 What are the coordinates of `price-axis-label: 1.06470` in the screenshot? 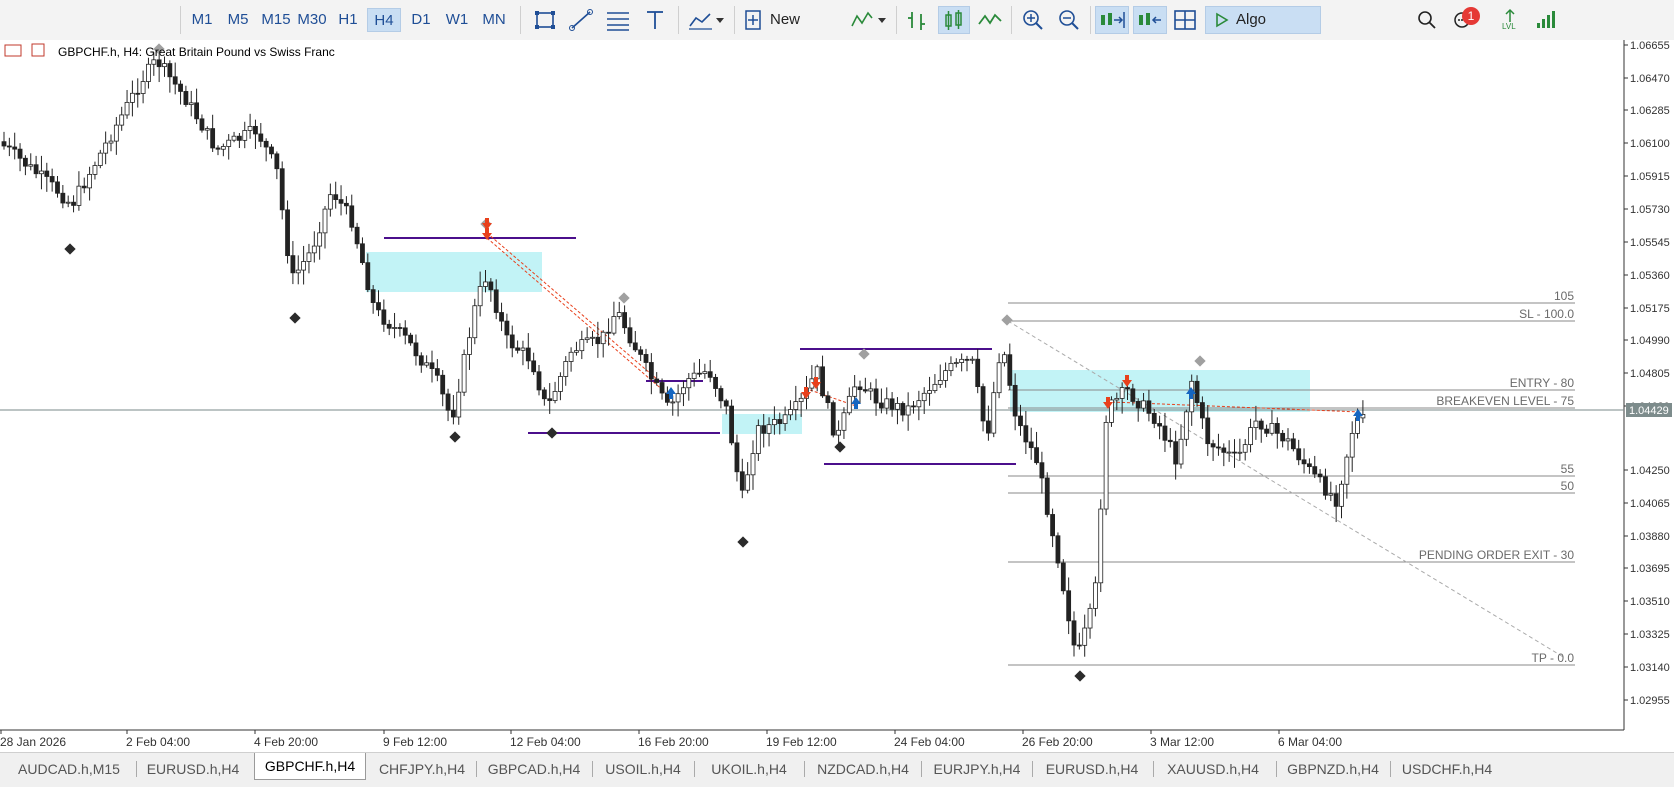 It's located at (1650, 79).